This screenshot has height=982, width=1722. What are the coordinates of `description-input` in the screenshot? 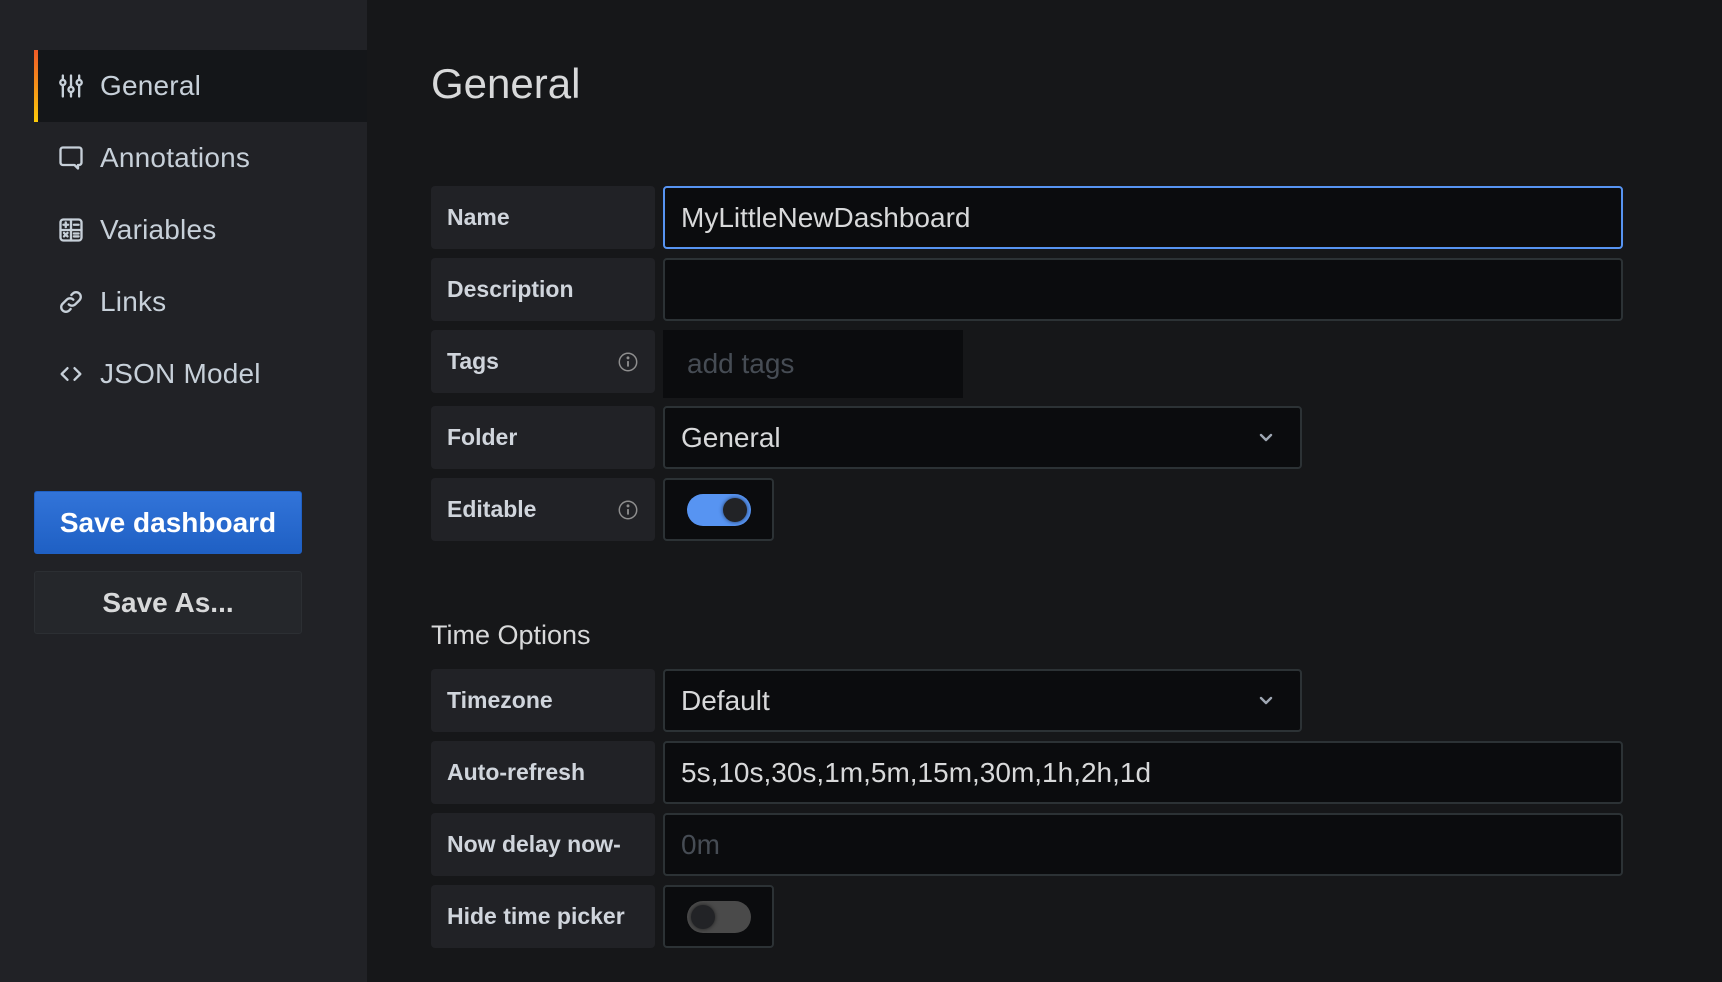 It's located at (1143, 289).